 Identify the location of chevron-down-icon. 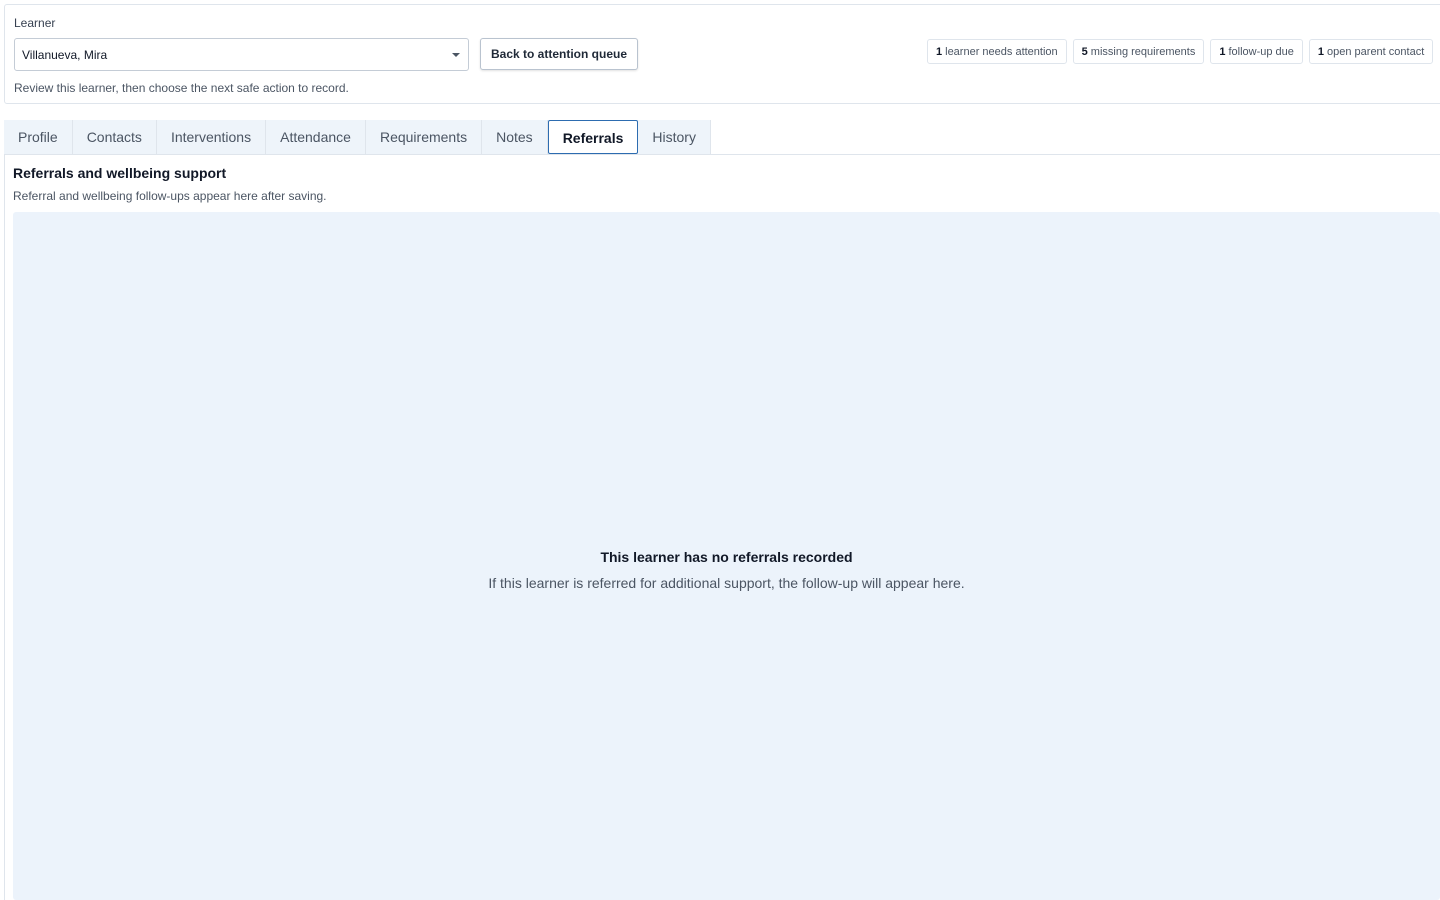
(456, 55).